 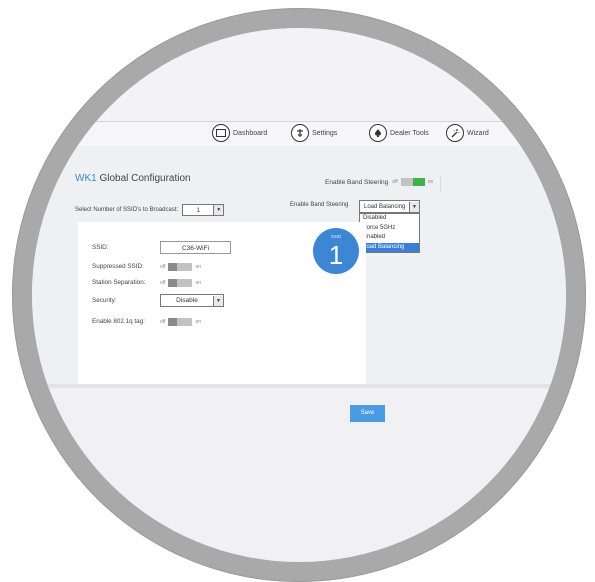 I want to click on vlan-tag-toggle: off on, so click(x=180, y=322).